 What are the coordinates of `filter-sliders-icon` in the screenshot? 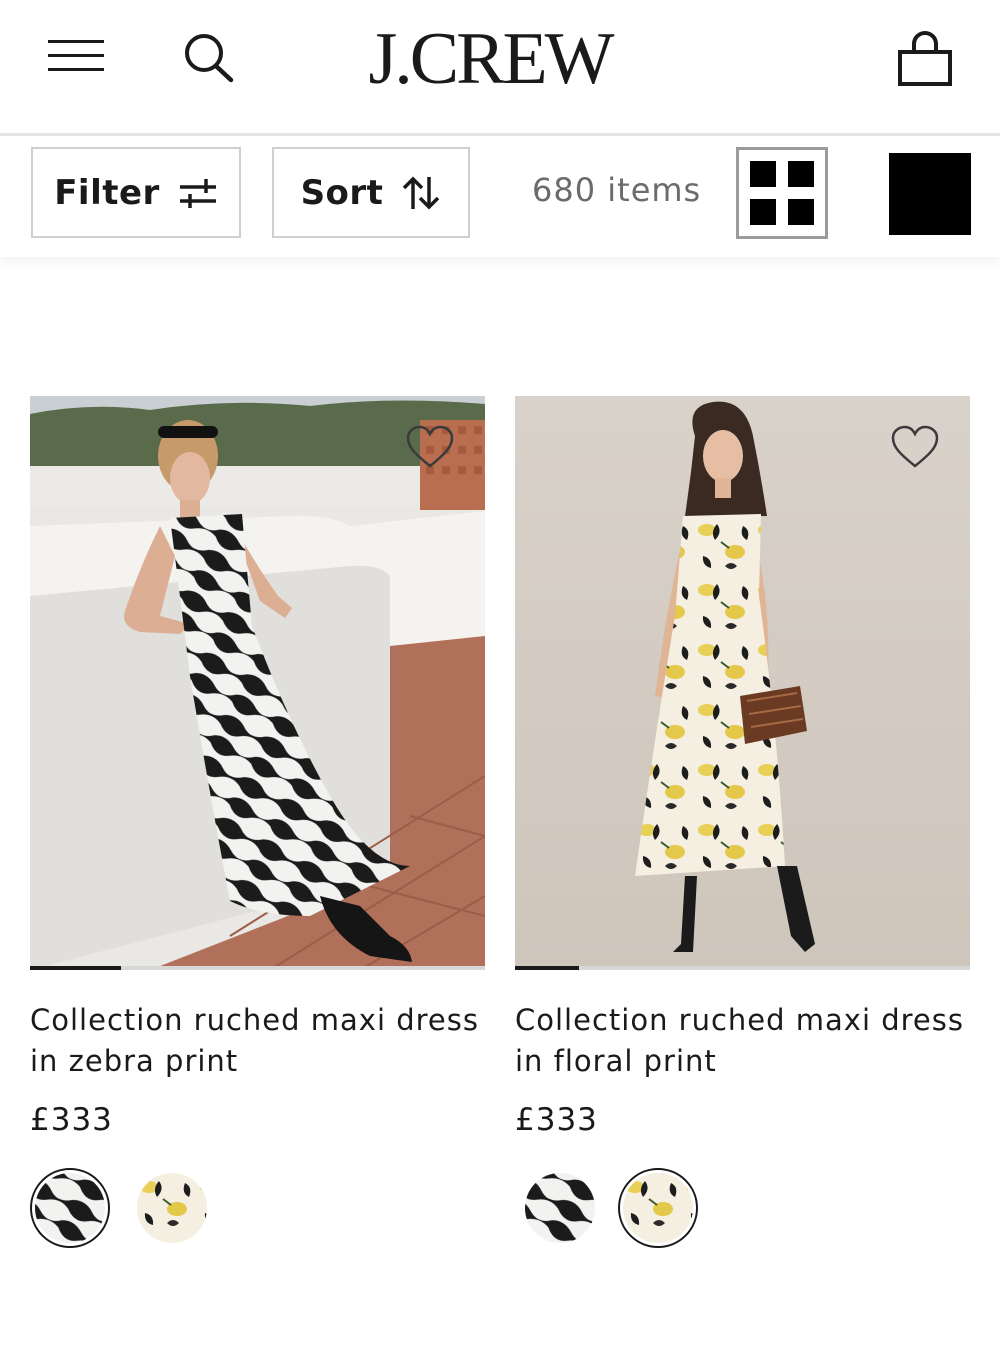 It's located at (197, 193).